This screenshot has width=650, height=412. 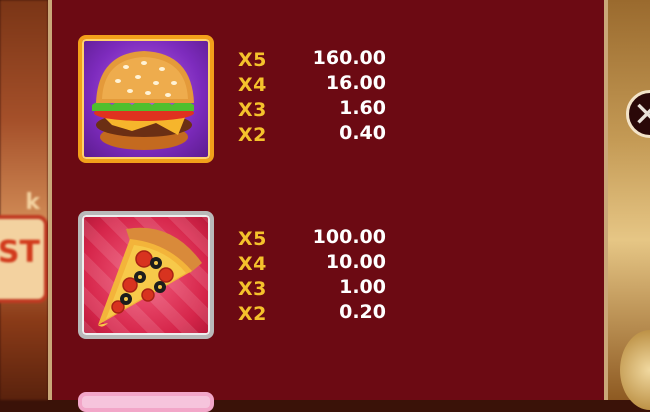 What do you see at coordinates (355, 83) in the screenshot?
I see `payout-value: 16.00` at bounding box center [355, 83].